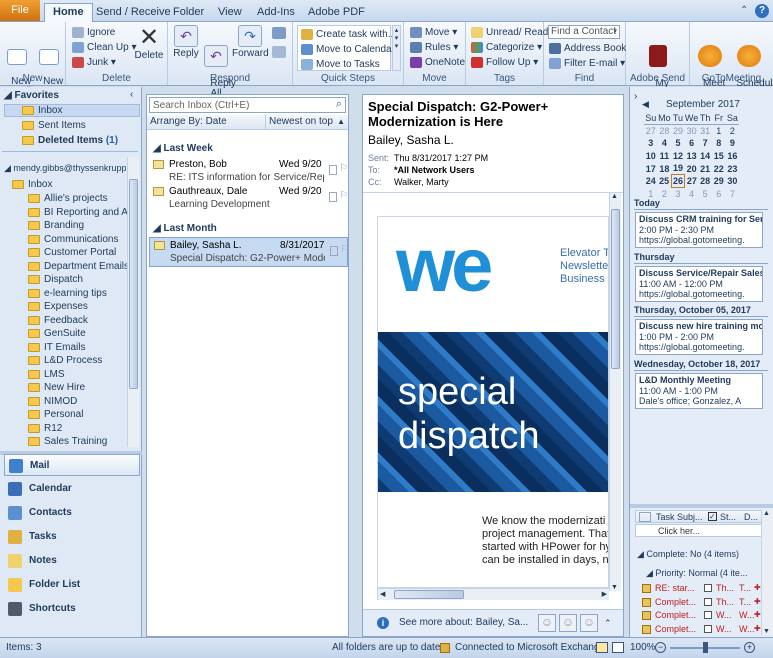 This screenshot has height=658, width=773. Describe the element at coordinates (733, 143) in the screenshot. I see `calendar-day: 9` at that location.